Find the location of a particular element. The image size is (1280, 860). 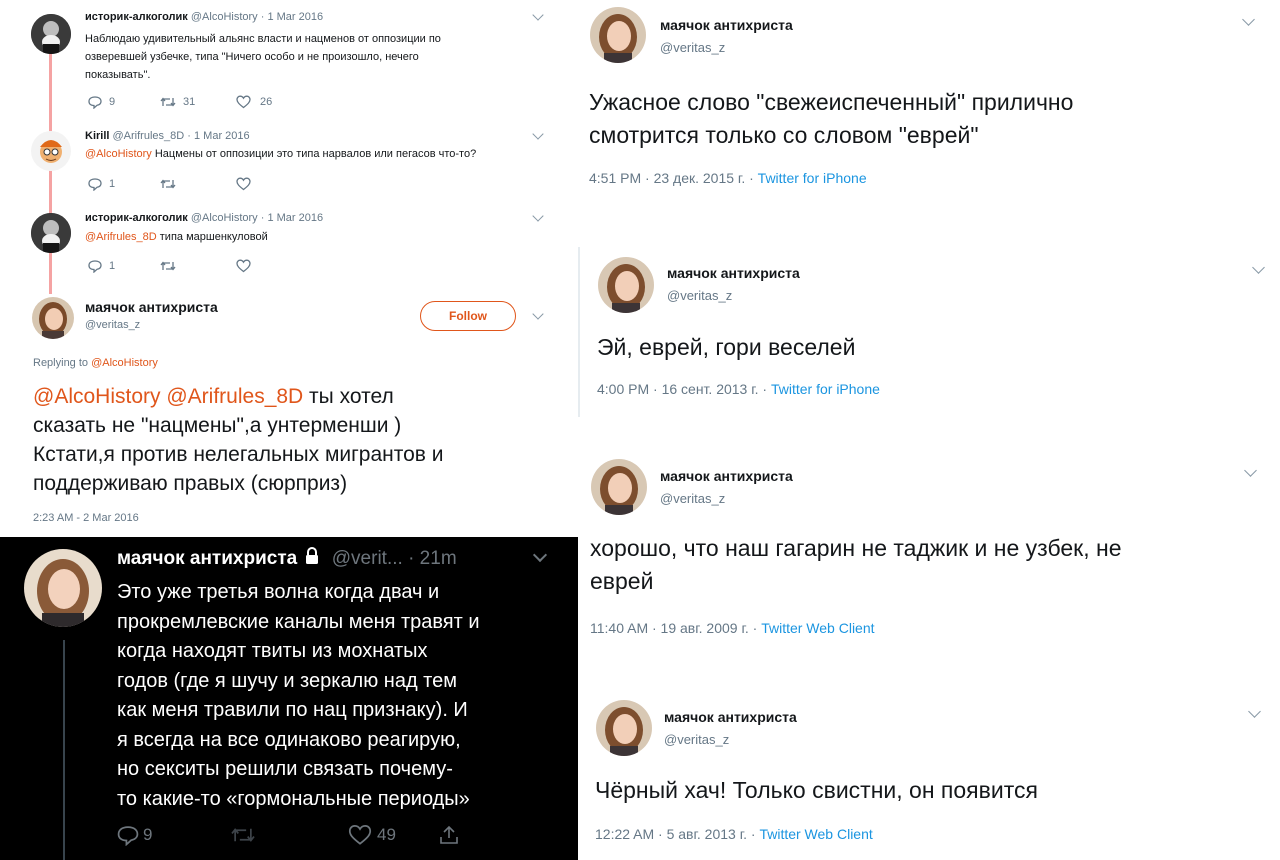

tweet-timestamp: 4:51 PM · 23 дек. 2015 г. · is located at coordinates (673, 178).